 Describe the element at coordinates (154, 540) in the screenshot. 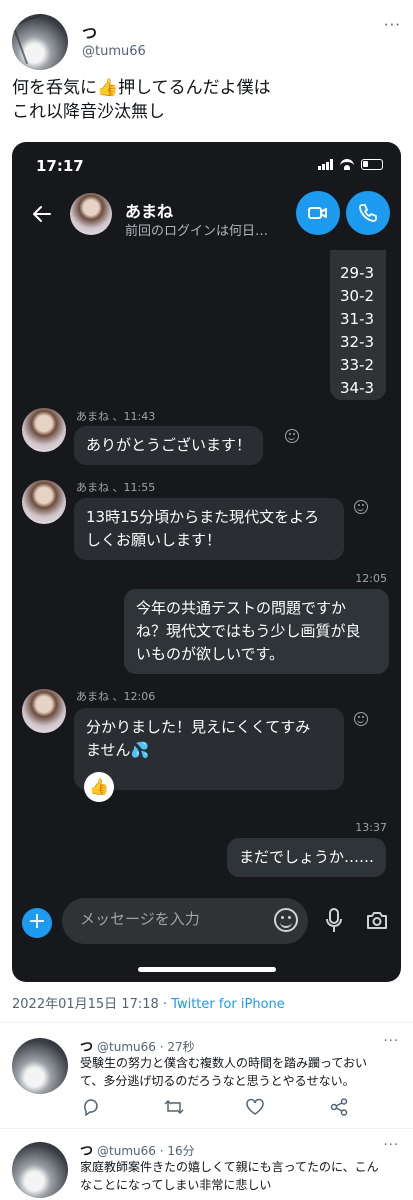

I see `message-text: しくお願いします！` at that location.